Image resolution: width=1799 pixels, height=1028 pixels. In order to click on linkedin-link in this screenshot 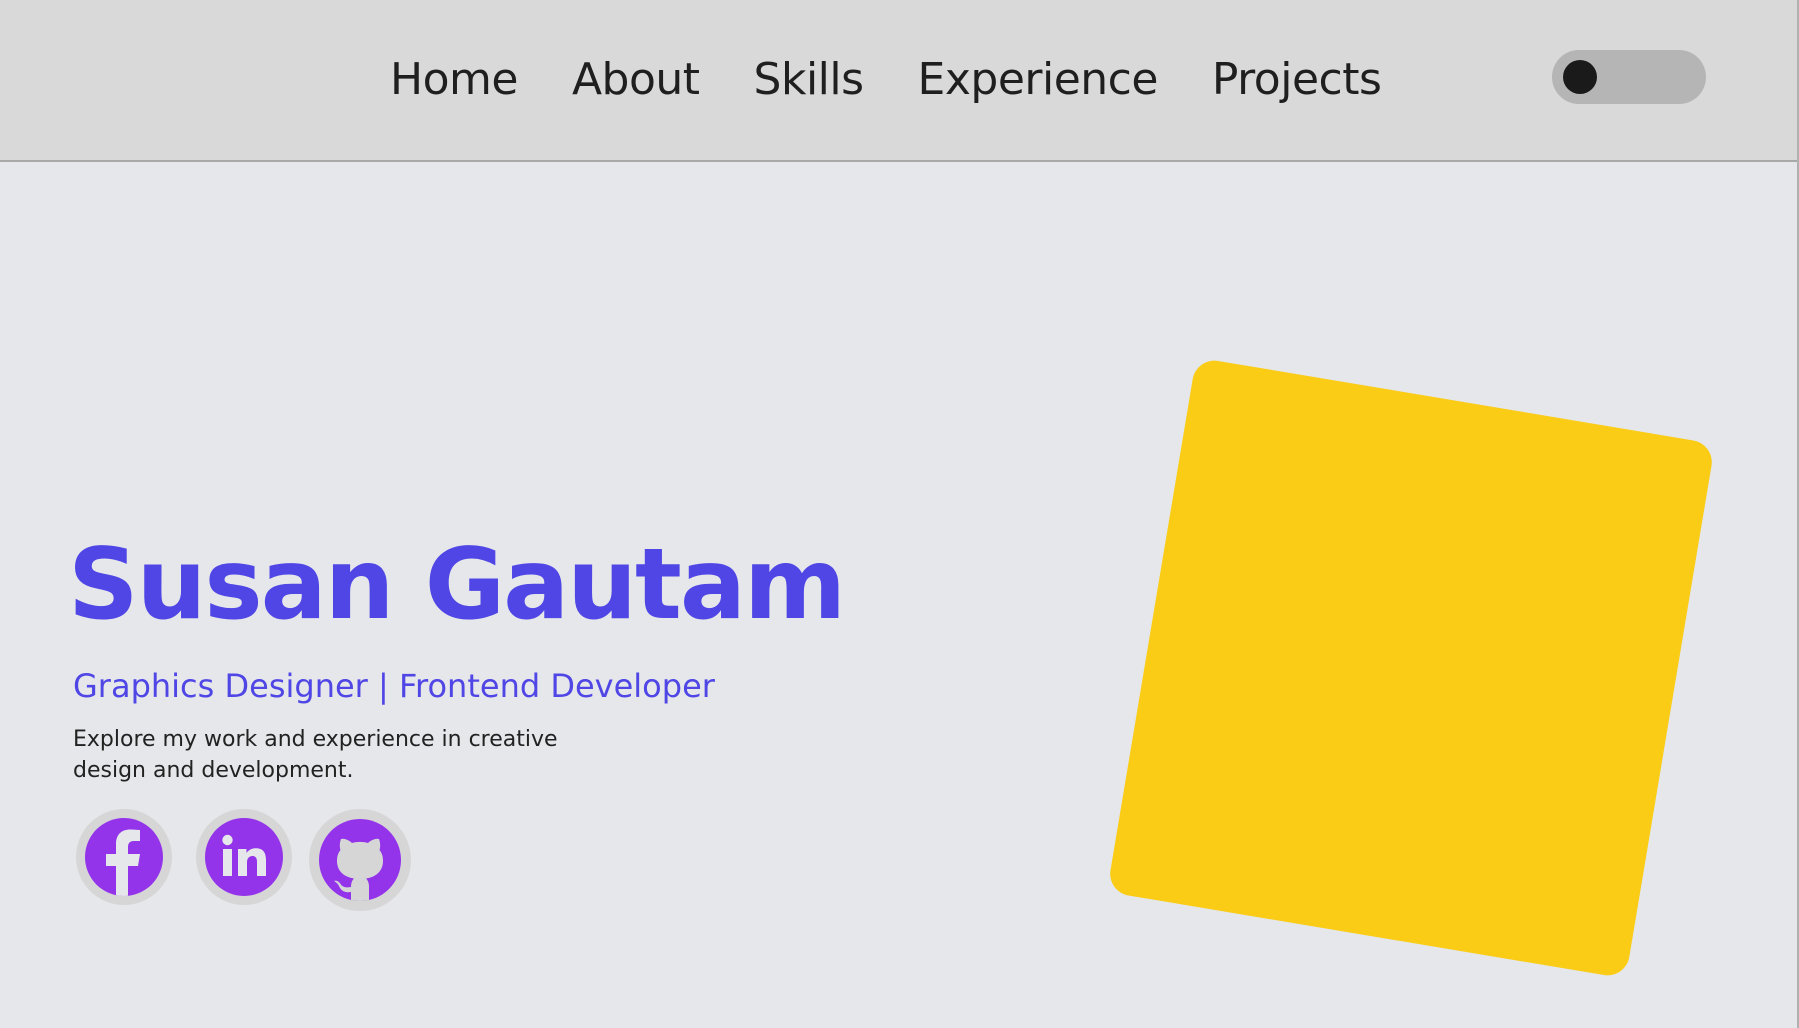, I will do `click(244, 857)`.